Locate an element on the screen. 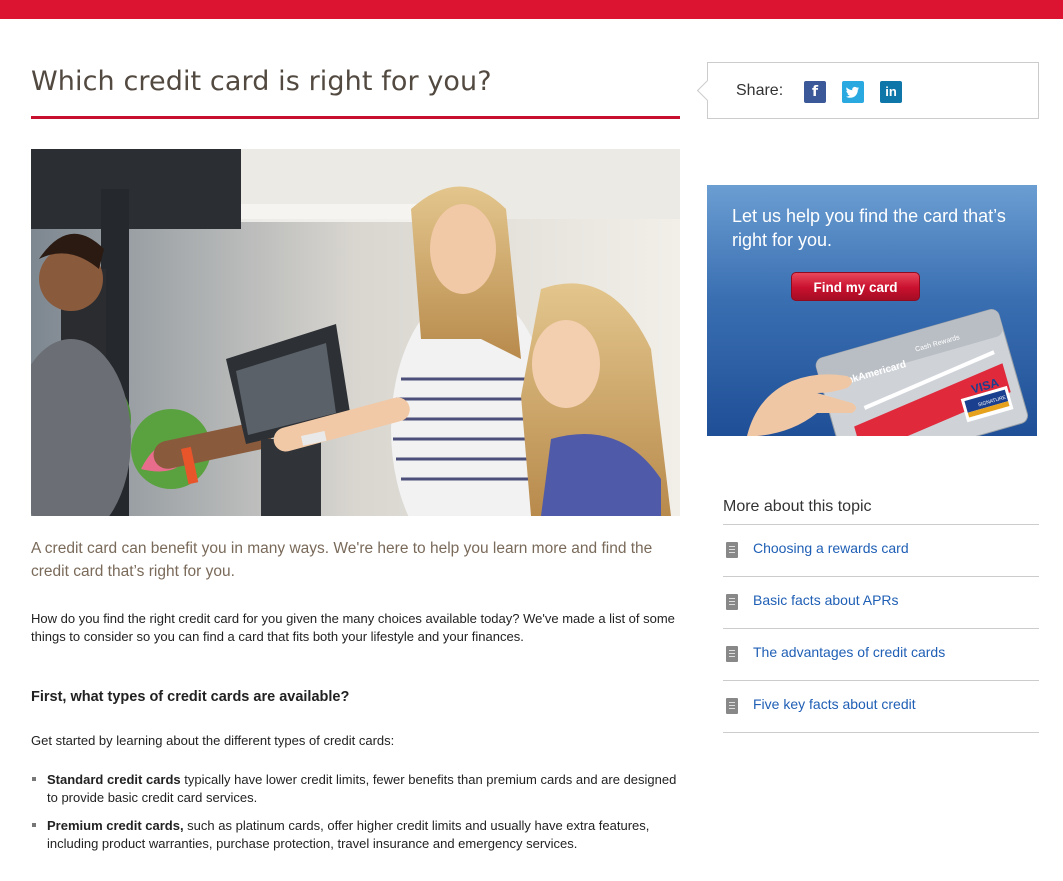 The image size is (1063, 881). card-brand-text: BankAmericard is located at coordinates (870, 374).